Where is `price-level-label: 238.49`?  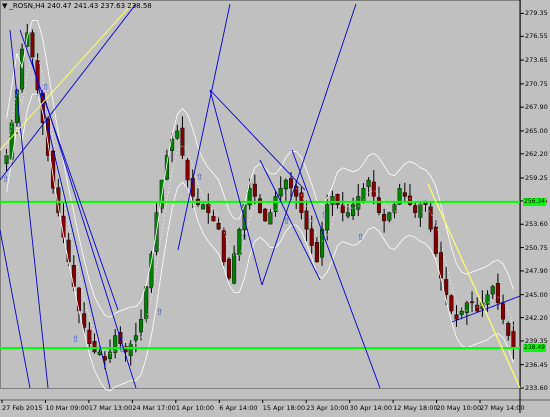
price-level-label: 238.49 is located at coordinates (534, 347).